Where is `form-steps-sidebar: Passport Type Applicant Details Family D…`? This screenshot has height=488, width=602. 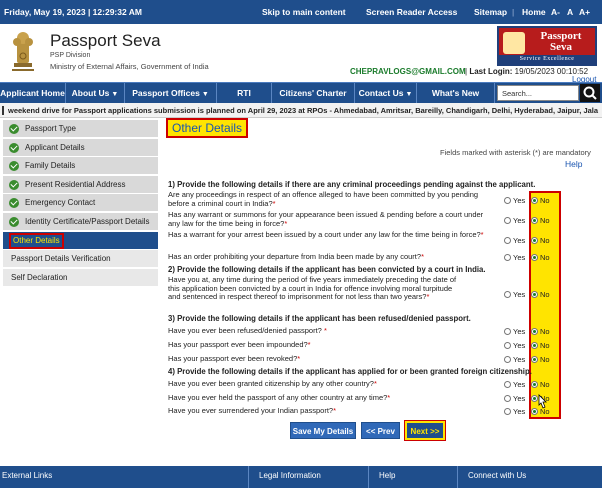
form-steps-sidebar: Passport Type Applicant Details Family D… is located at coordinates (80, 204).